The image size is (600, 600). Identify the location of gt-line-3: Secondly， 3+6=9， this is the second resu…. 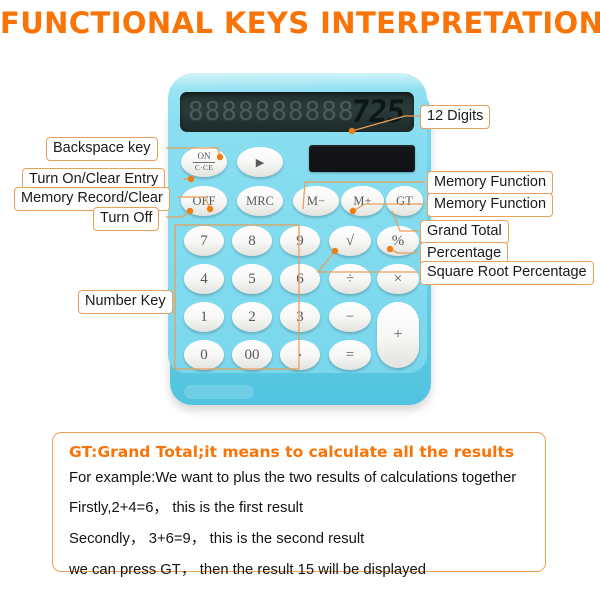
(217, 539).